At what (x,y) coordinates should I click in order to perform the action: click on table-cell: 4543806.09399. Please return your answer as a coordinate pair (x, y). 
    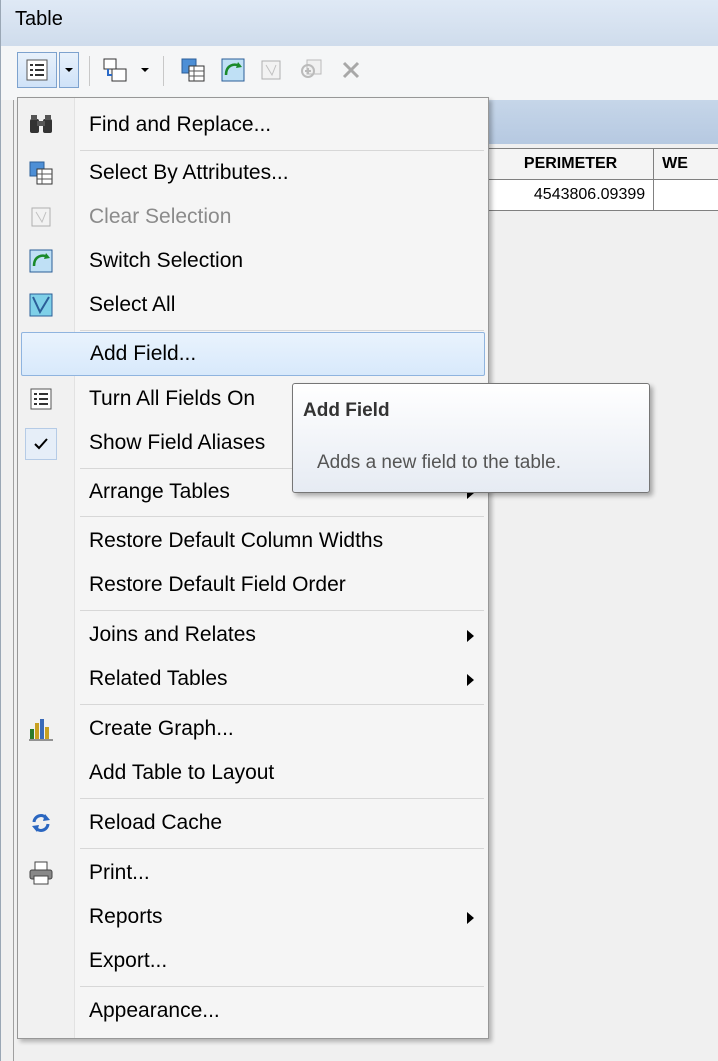
    Looking at the image, I should click on (570, 195).